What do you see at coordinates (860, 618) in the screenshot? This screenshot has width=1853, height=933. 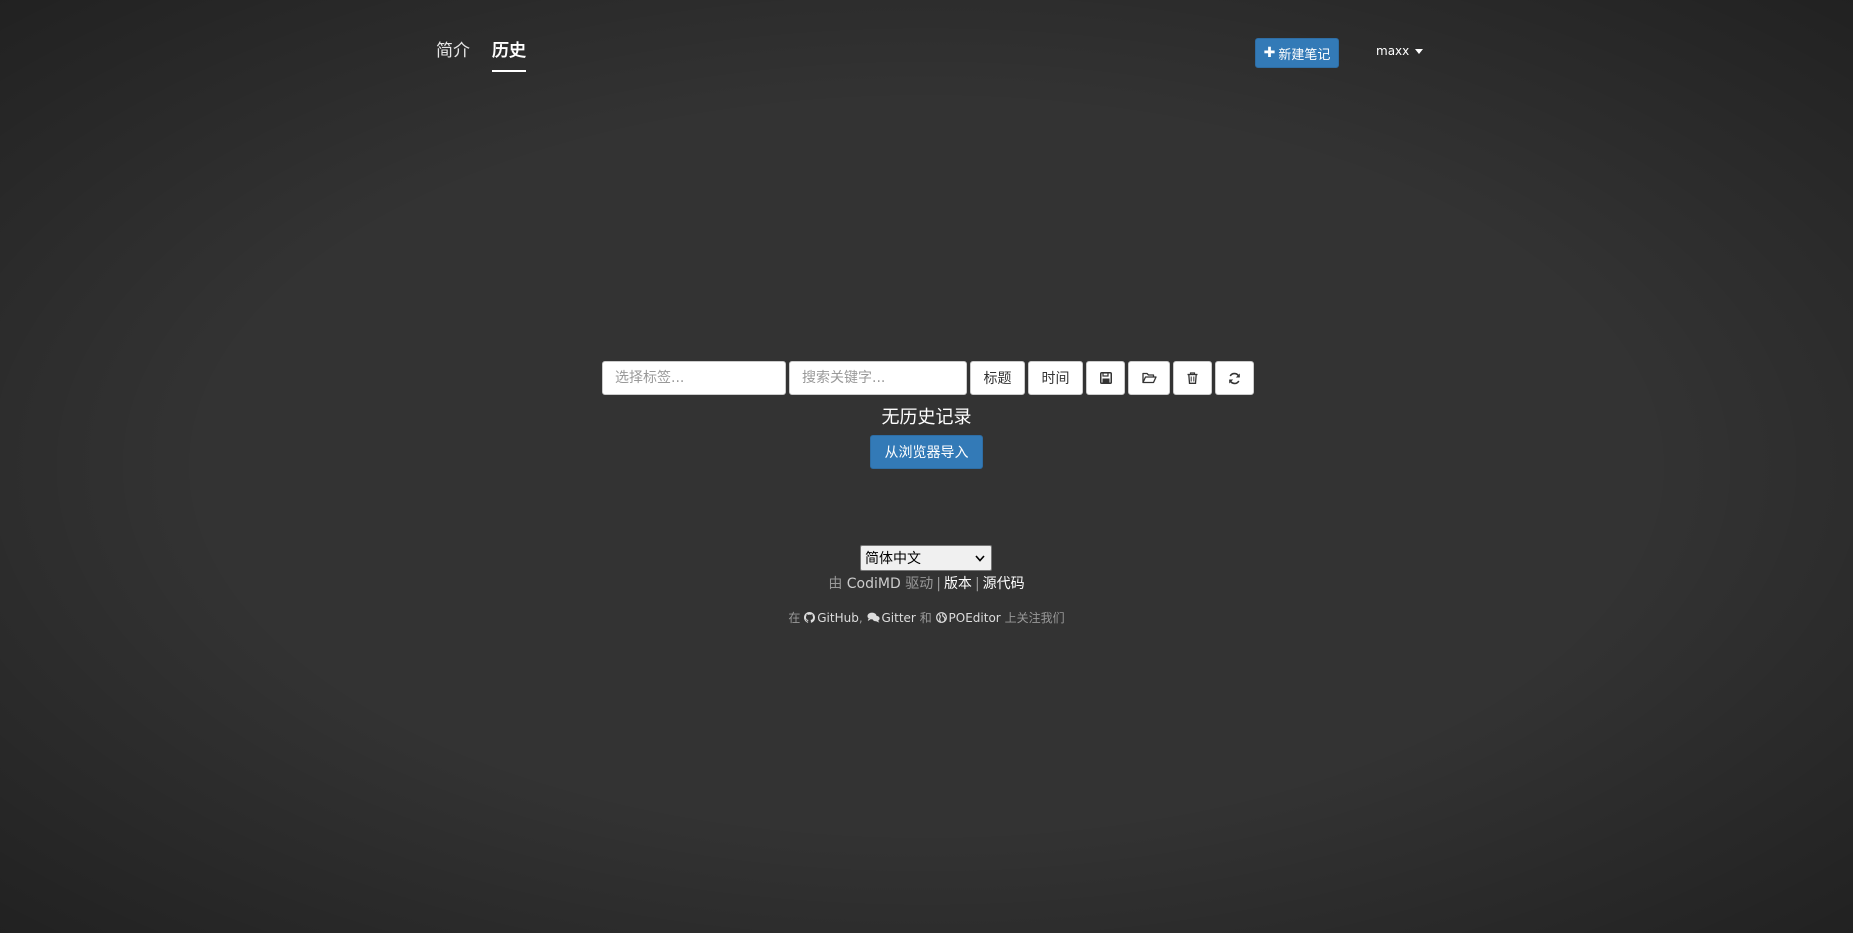 I see `comma: ,` at bounding box center [860, 618].